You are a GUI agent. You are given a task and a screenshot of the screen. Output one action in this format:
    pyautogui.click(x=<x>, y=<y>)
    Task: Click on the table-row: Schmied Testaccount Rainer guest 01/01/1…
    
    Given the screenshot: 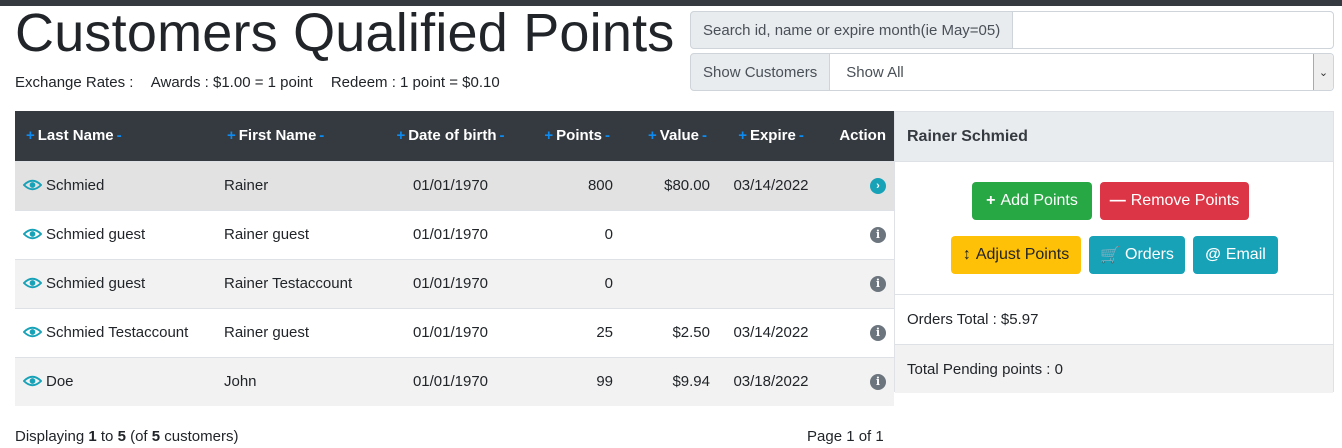 What is the action you would take?
    pyautogui.click(x=454, y=332)
    